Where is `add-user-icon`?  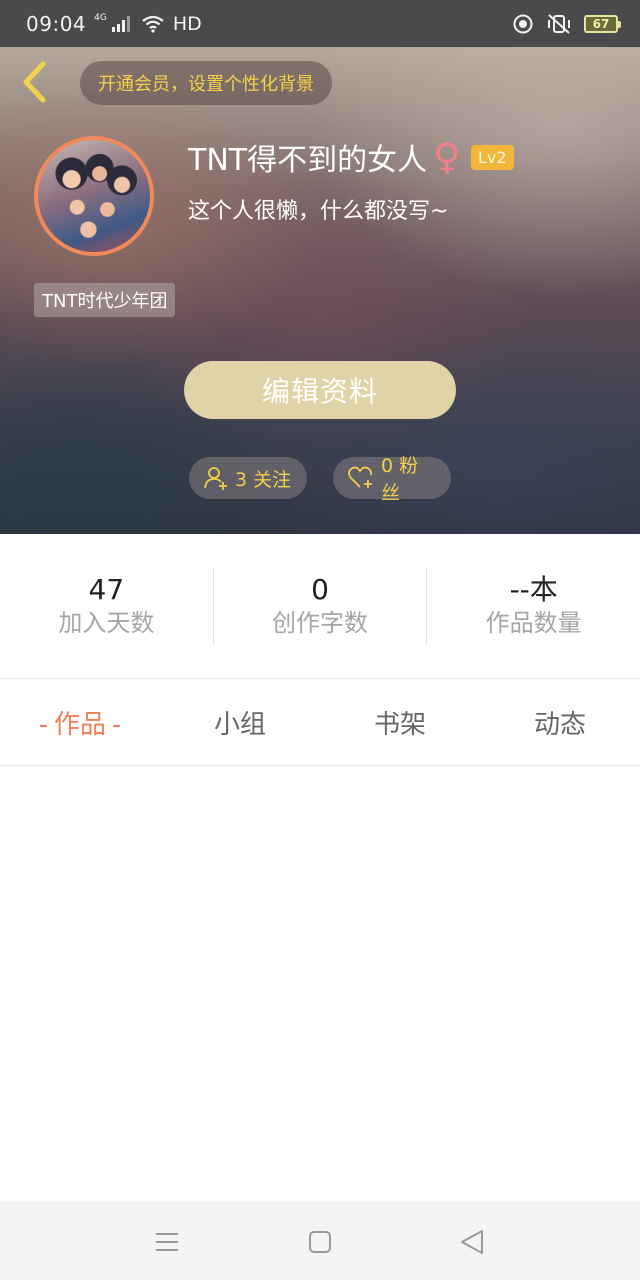
add-user-icon is located at coordinates (215, 478).